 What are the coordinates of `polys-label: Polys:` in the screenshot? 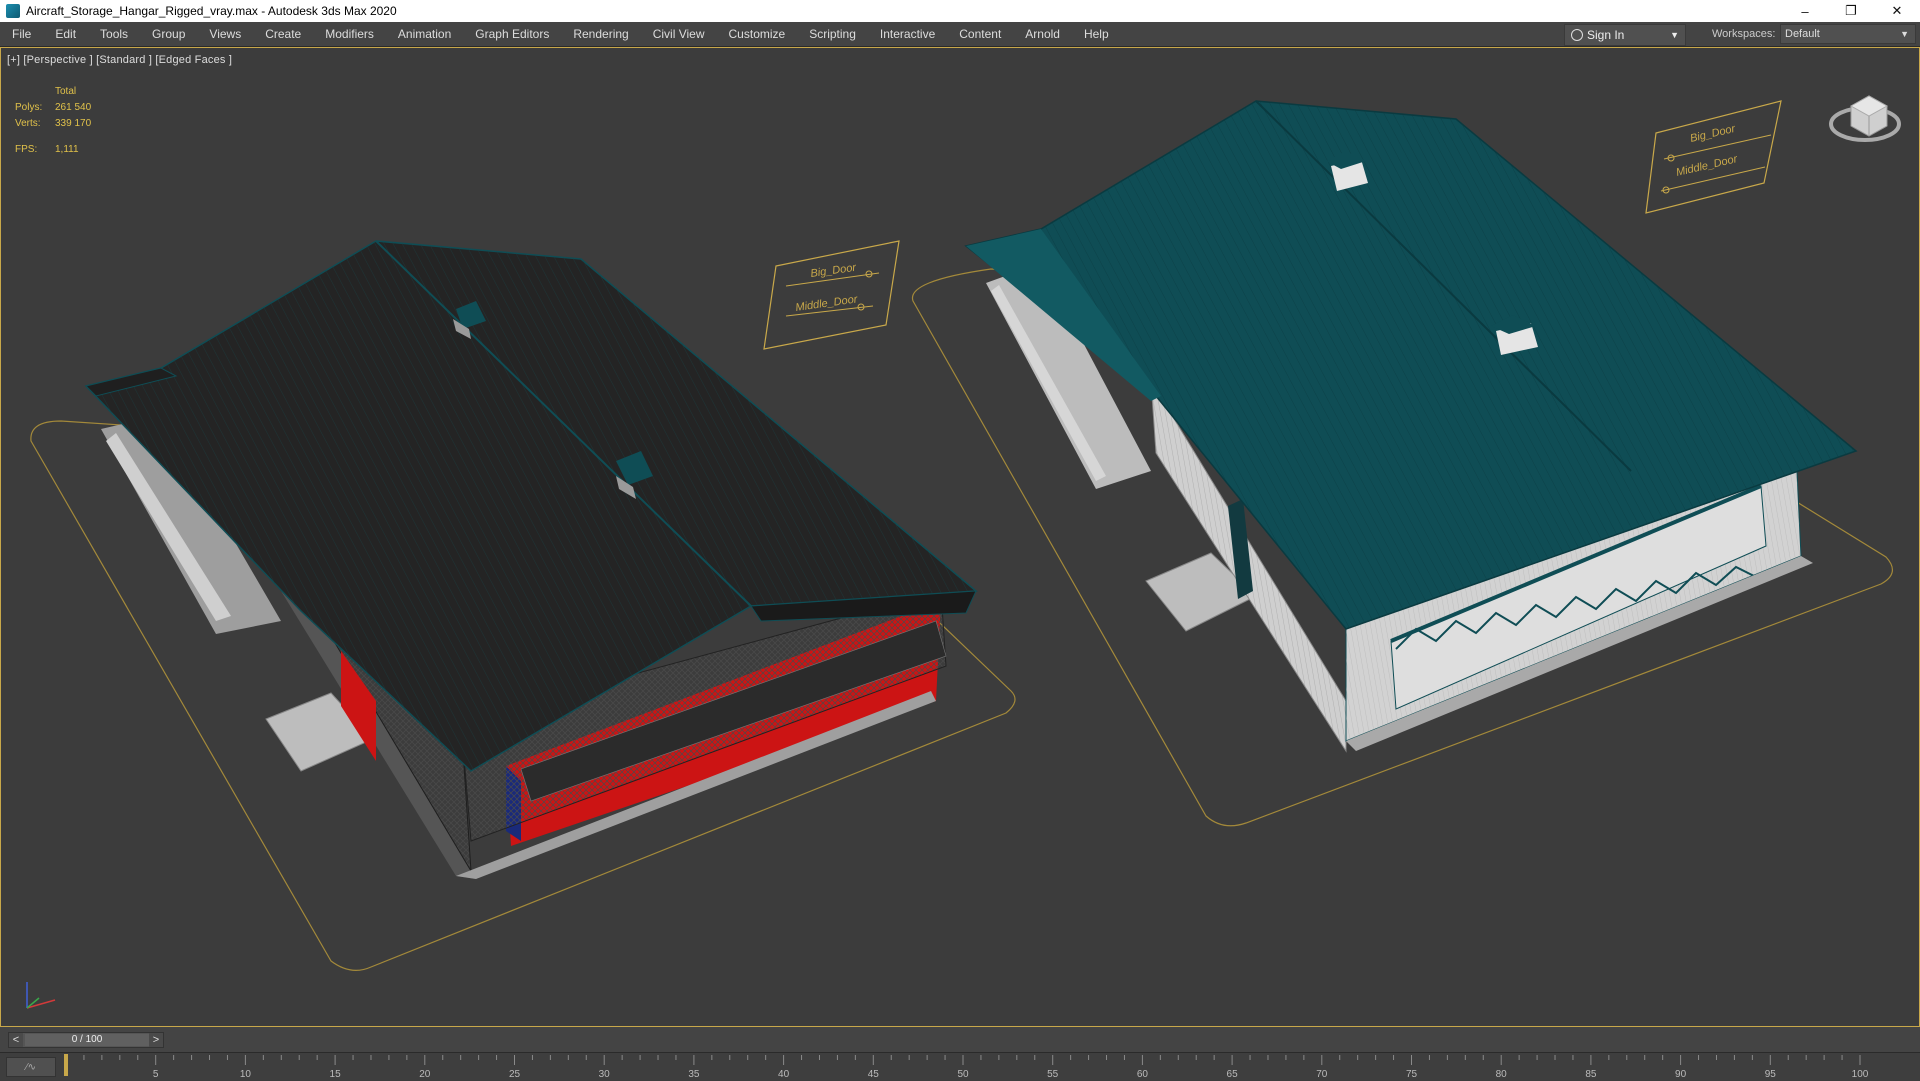 It's located at (29, 107).